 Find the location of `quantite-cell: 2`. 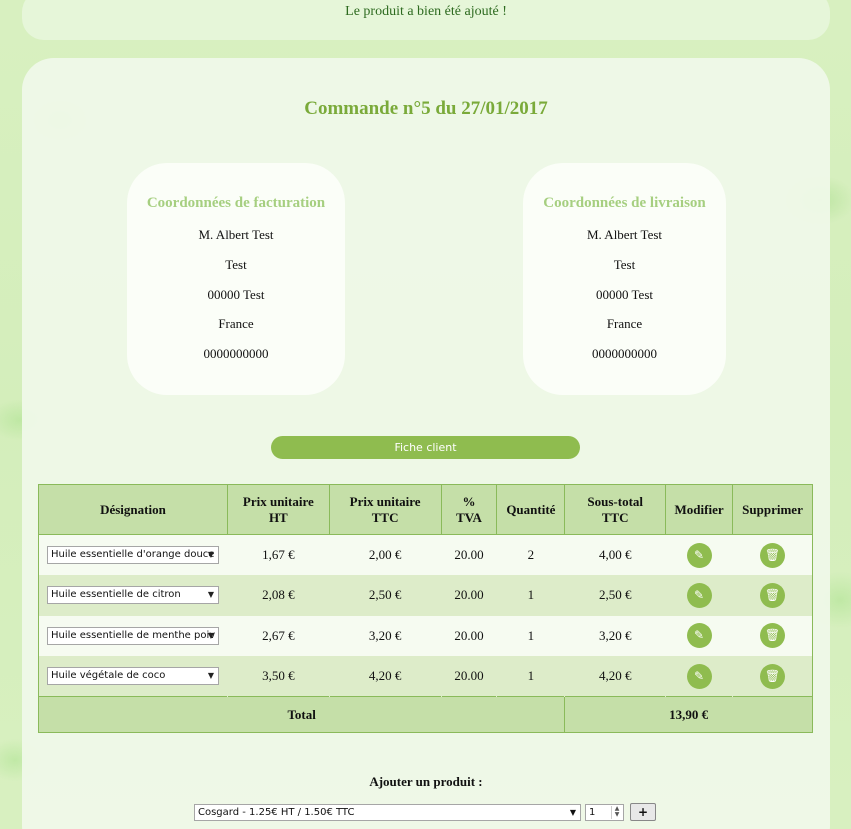

quantite-cell: 2 is located at coordinates (530, 554).